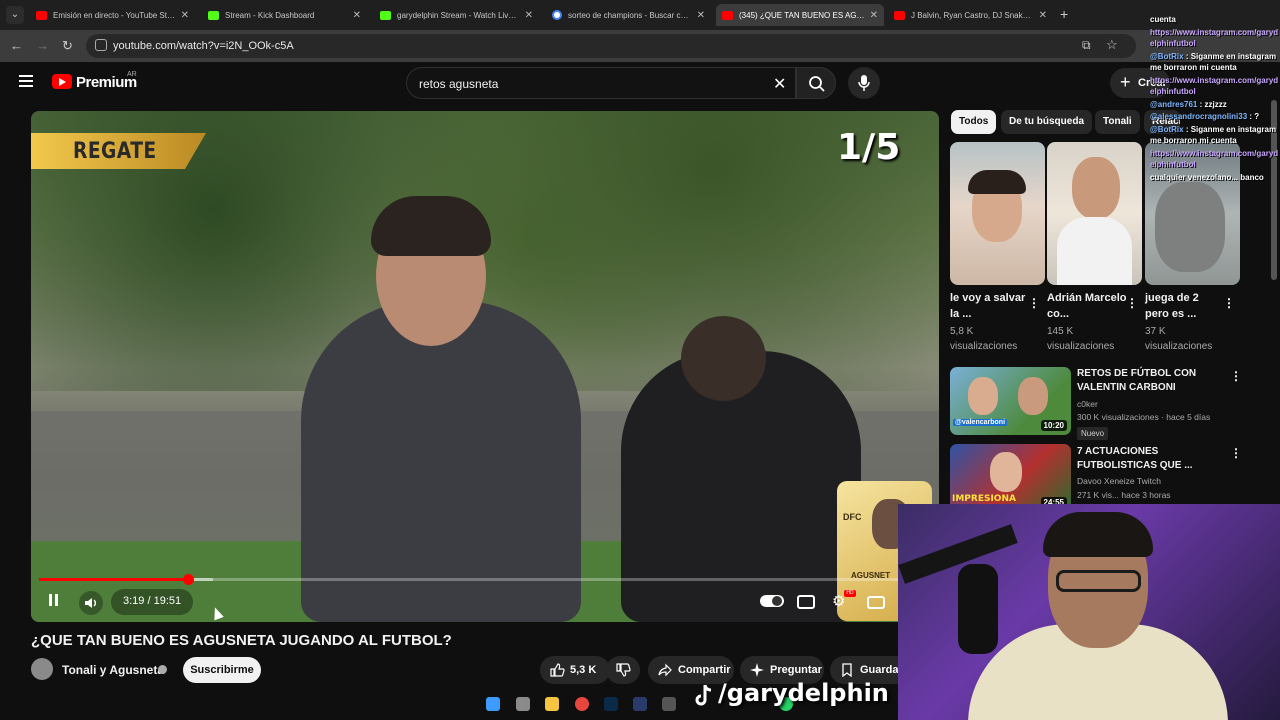 Image resolution: width=1280 pixels, height=720 pixels. Describe the element at coordinates (1094, 251) in the screenshot. I see `short-shirt` at that location.